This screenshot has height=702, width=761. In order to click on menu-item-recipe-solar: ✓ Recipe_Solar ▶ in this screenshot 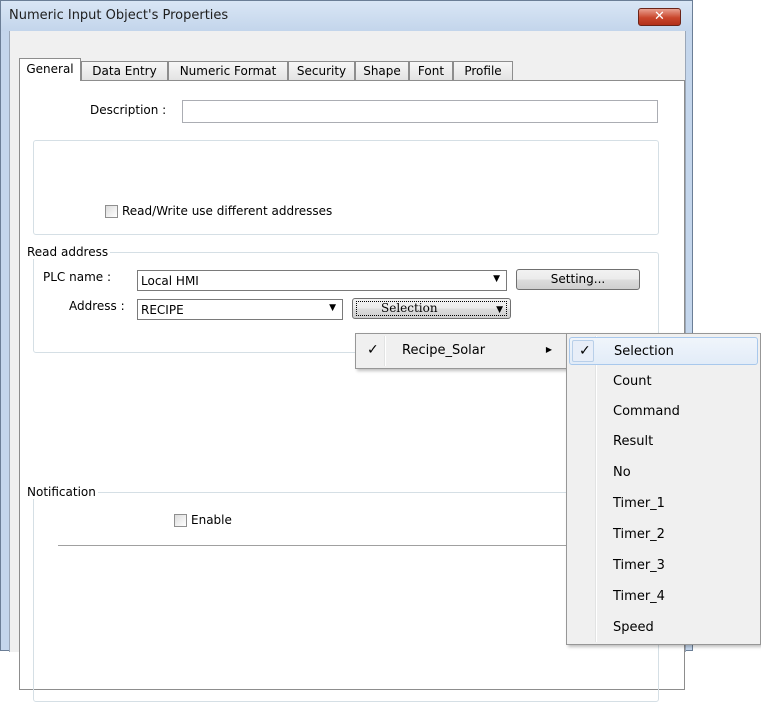, I will do `click(461, 351)`.